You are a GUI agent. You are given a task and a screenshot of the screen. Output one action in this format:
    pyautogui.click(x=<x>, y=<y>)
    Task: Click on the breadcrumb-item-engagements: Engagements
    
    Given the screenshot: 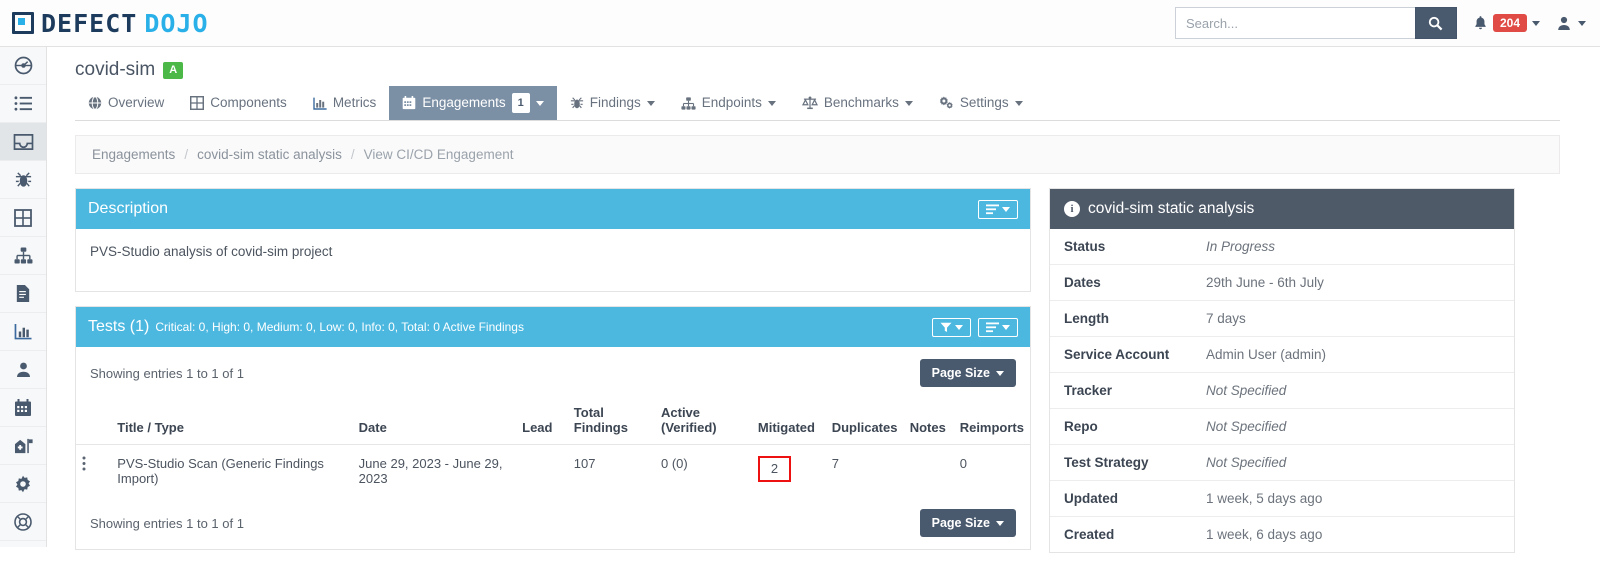 What is the action you would take?
    pyautogui.click(x=133, y=154)
    